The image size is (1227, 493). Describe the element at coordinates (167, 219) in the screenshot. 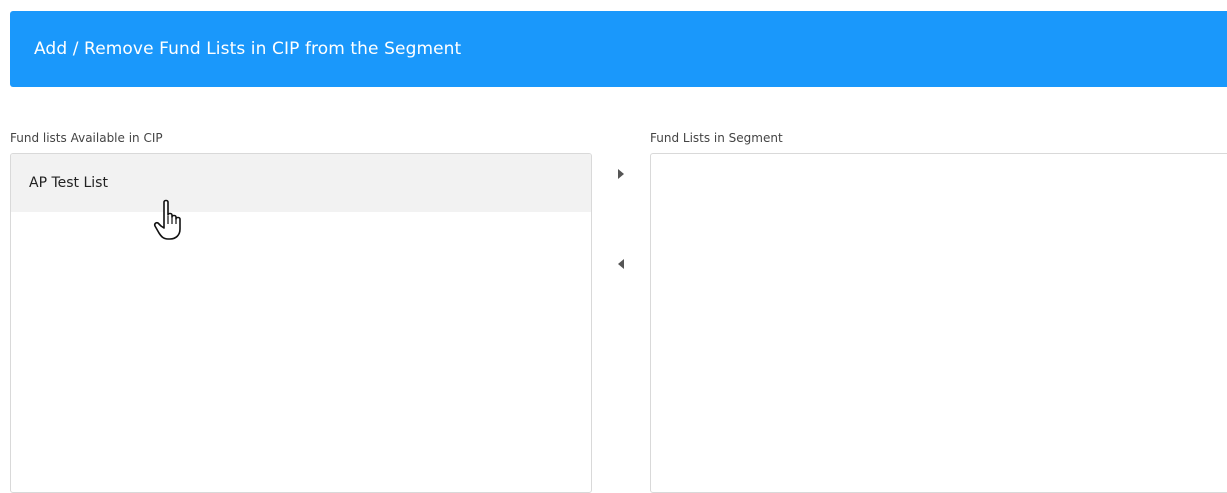

I see `hand-pointer-icon` at that location.